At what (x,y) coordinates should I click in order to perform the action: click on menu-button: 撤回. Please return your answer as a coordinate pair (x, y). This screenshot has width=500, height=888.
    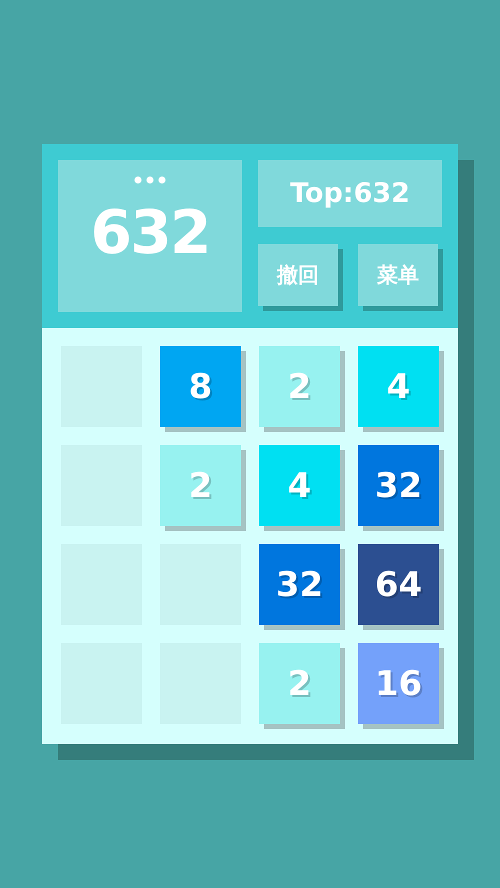
    Looking at the image, I should click on (298, 275).